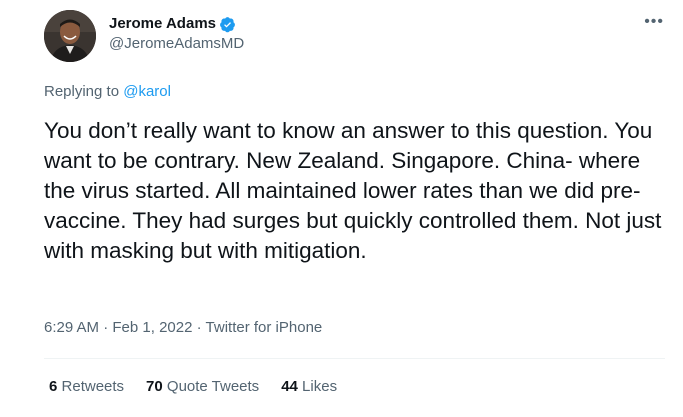 Image resolution: width=683 pixels, height=417 pixels. What do you see at coordinates (147, 91) in the screenshot?
I see `reply-mention-link: @karol` at bounding box center [147, 91].